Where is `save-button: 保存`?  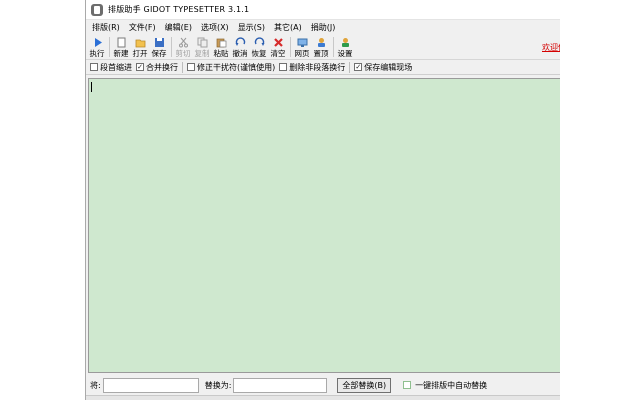 save-button: 保存 is located at coordinates (159, 48).